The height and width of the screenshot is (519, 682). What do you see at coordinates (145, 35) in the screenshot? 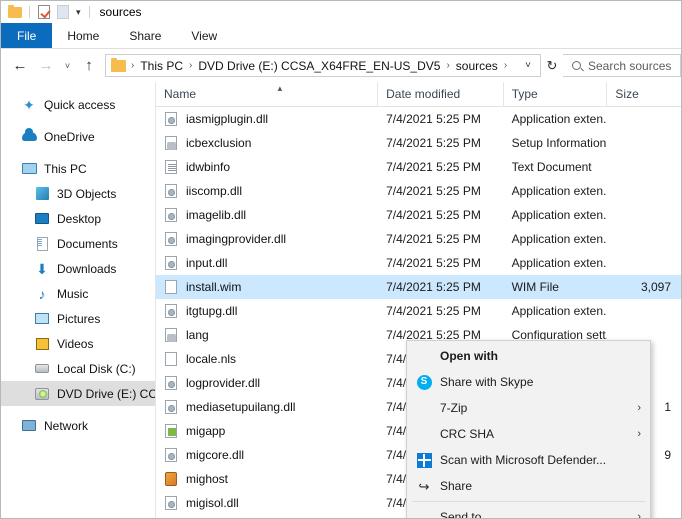
I see `tab-share: Share` at bounding box center [145, 35].